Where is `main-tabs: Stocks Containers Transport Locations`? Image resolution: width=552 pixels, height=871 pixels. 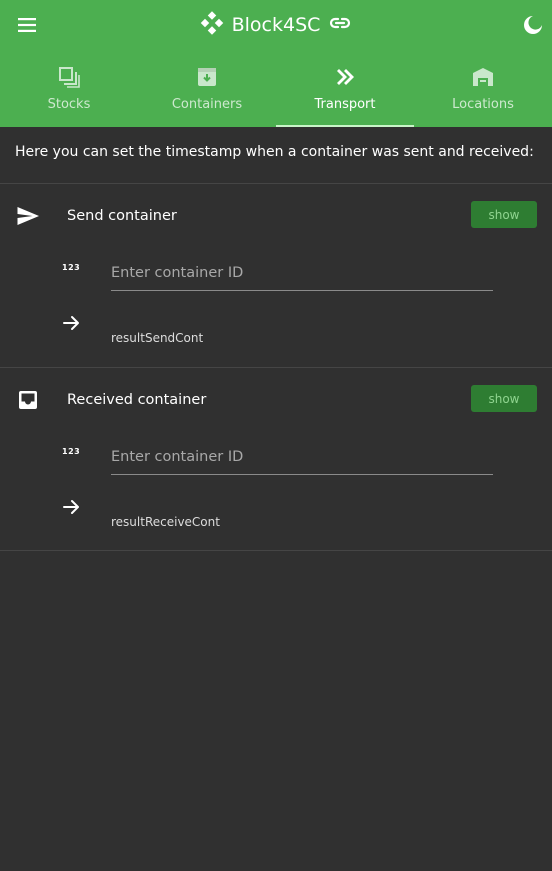 main-tabs: Stocks Containers Transport Locations is located at coordinates (276, 91).